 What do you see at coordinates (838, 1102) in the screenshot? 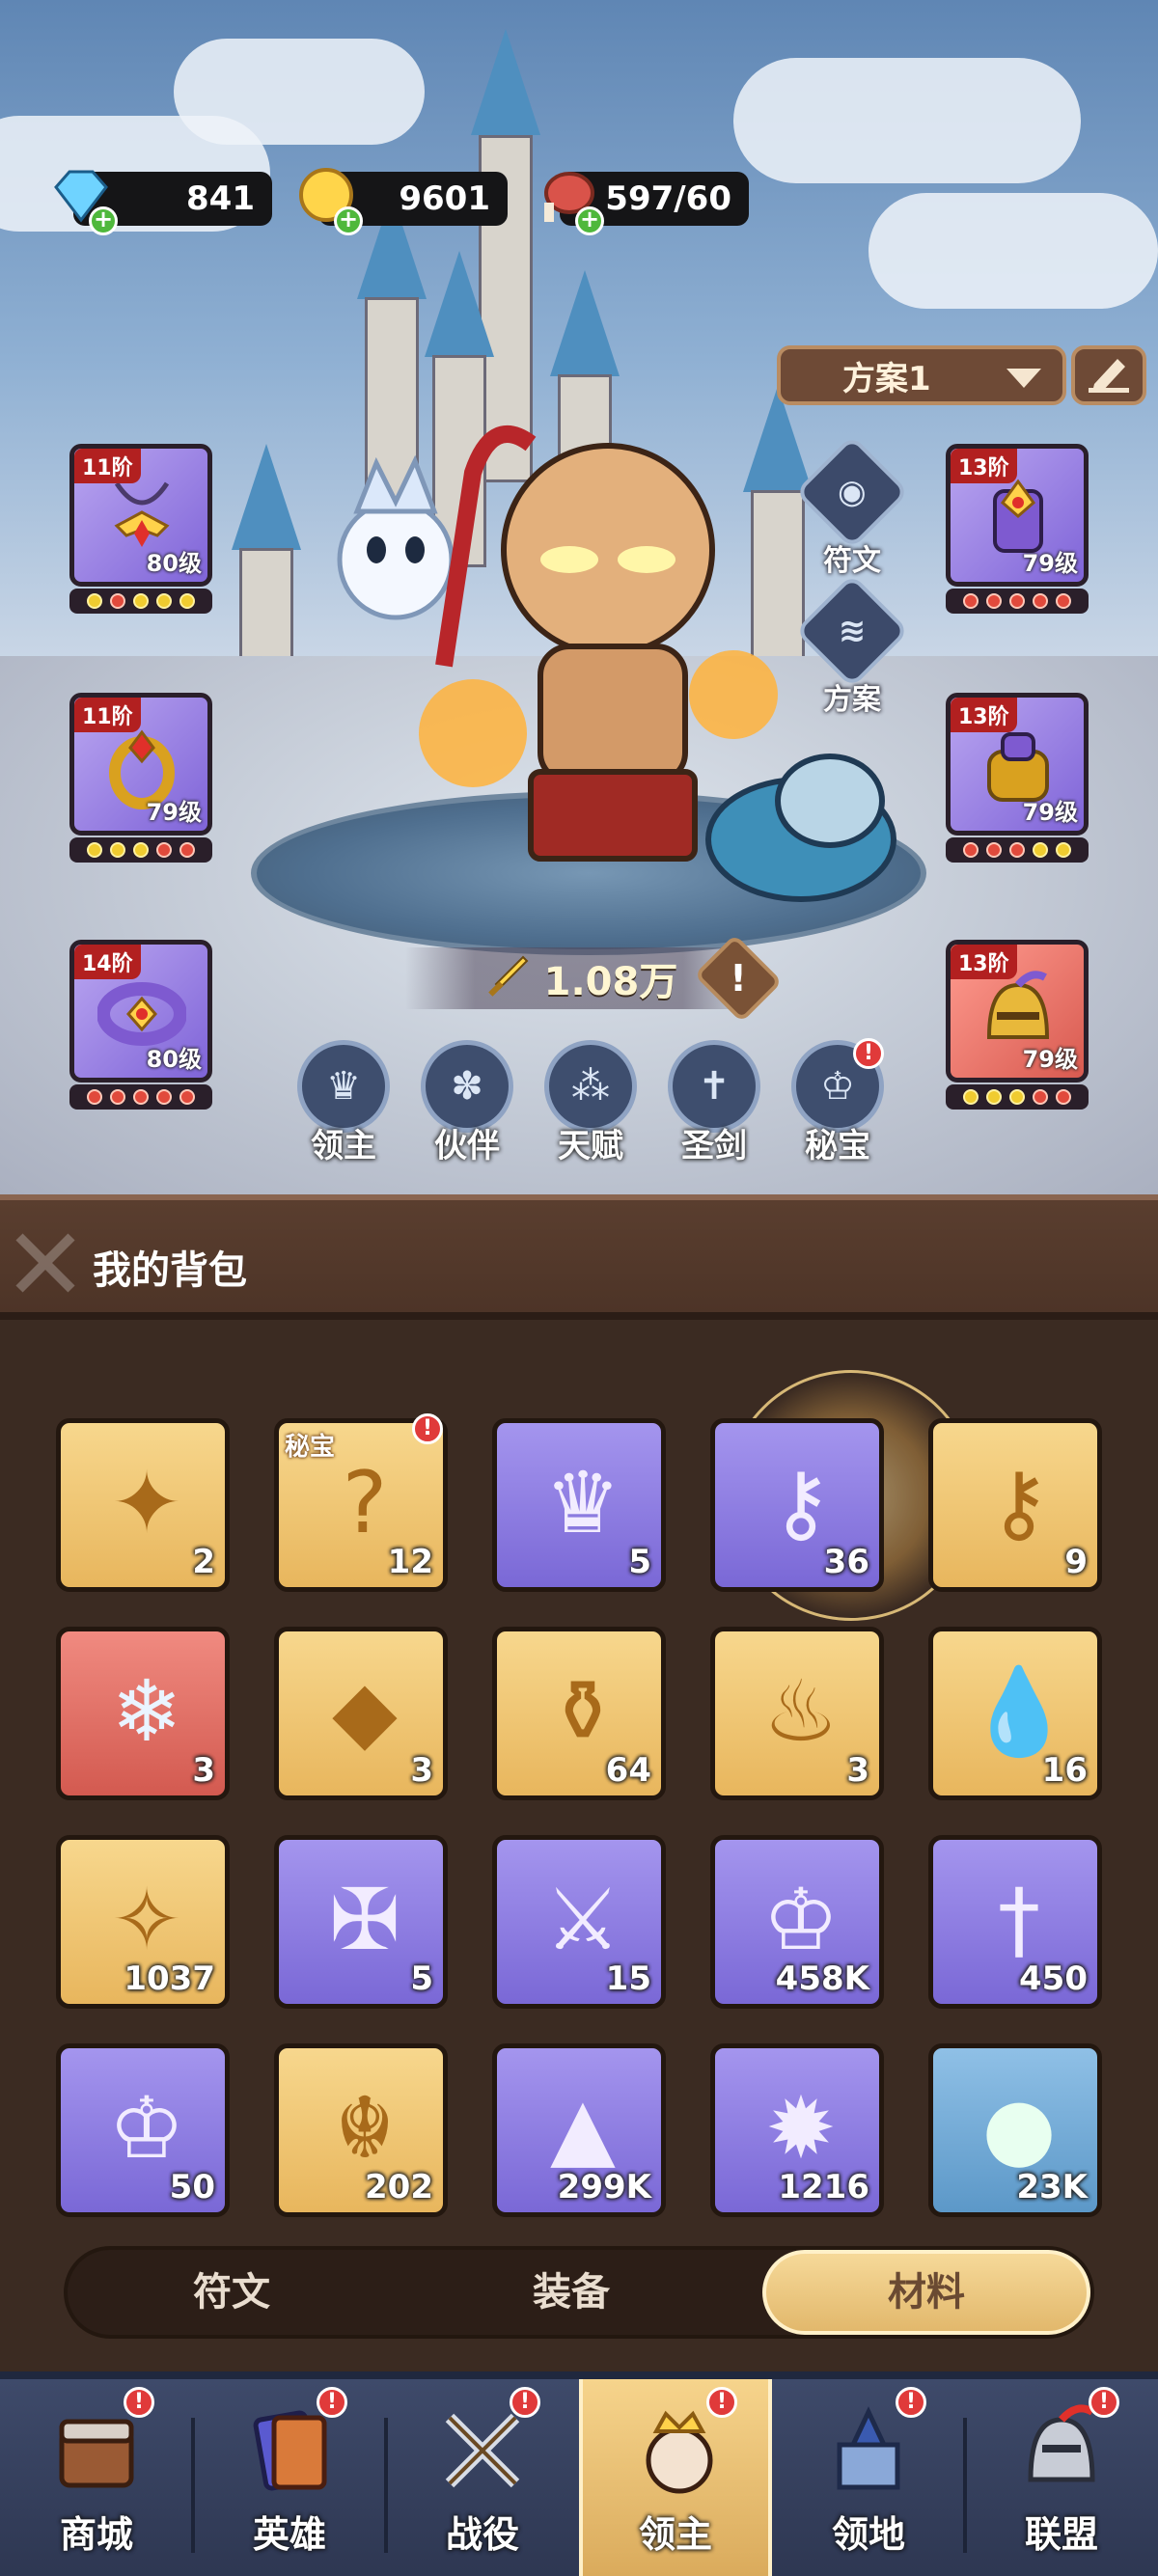
I see `tab-treasure: ♔ 秘宝 !` at bounding box center [838, 1102].